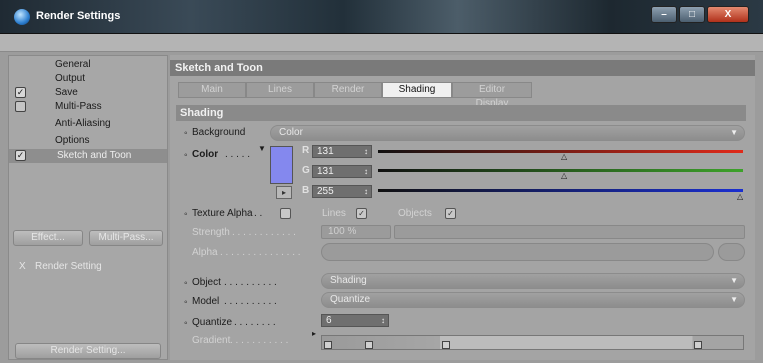  Describe the element at coordinates (325, 171) in the screenshot. I see `g-value: 131` at that location.